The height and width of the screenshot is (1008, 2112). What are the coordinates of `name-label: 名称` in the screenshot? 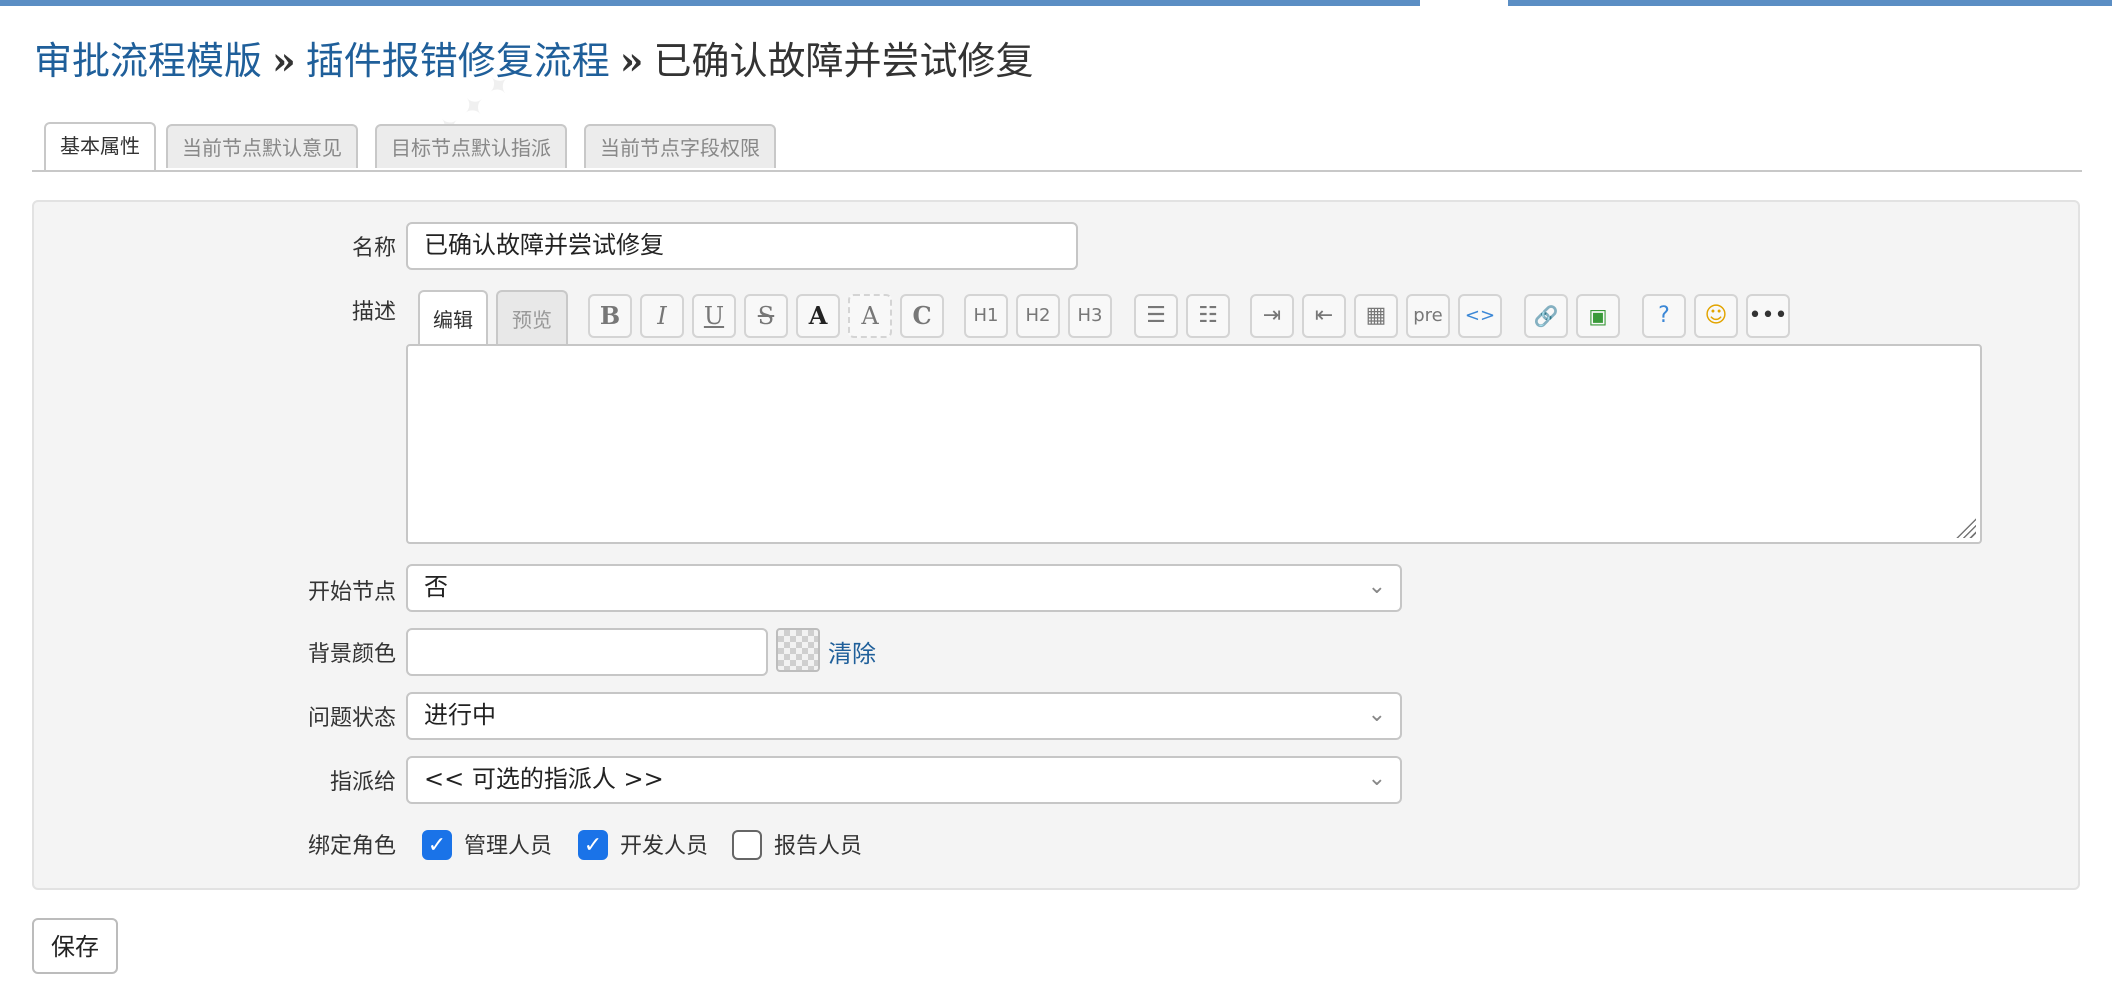 It's located at (373, 248).